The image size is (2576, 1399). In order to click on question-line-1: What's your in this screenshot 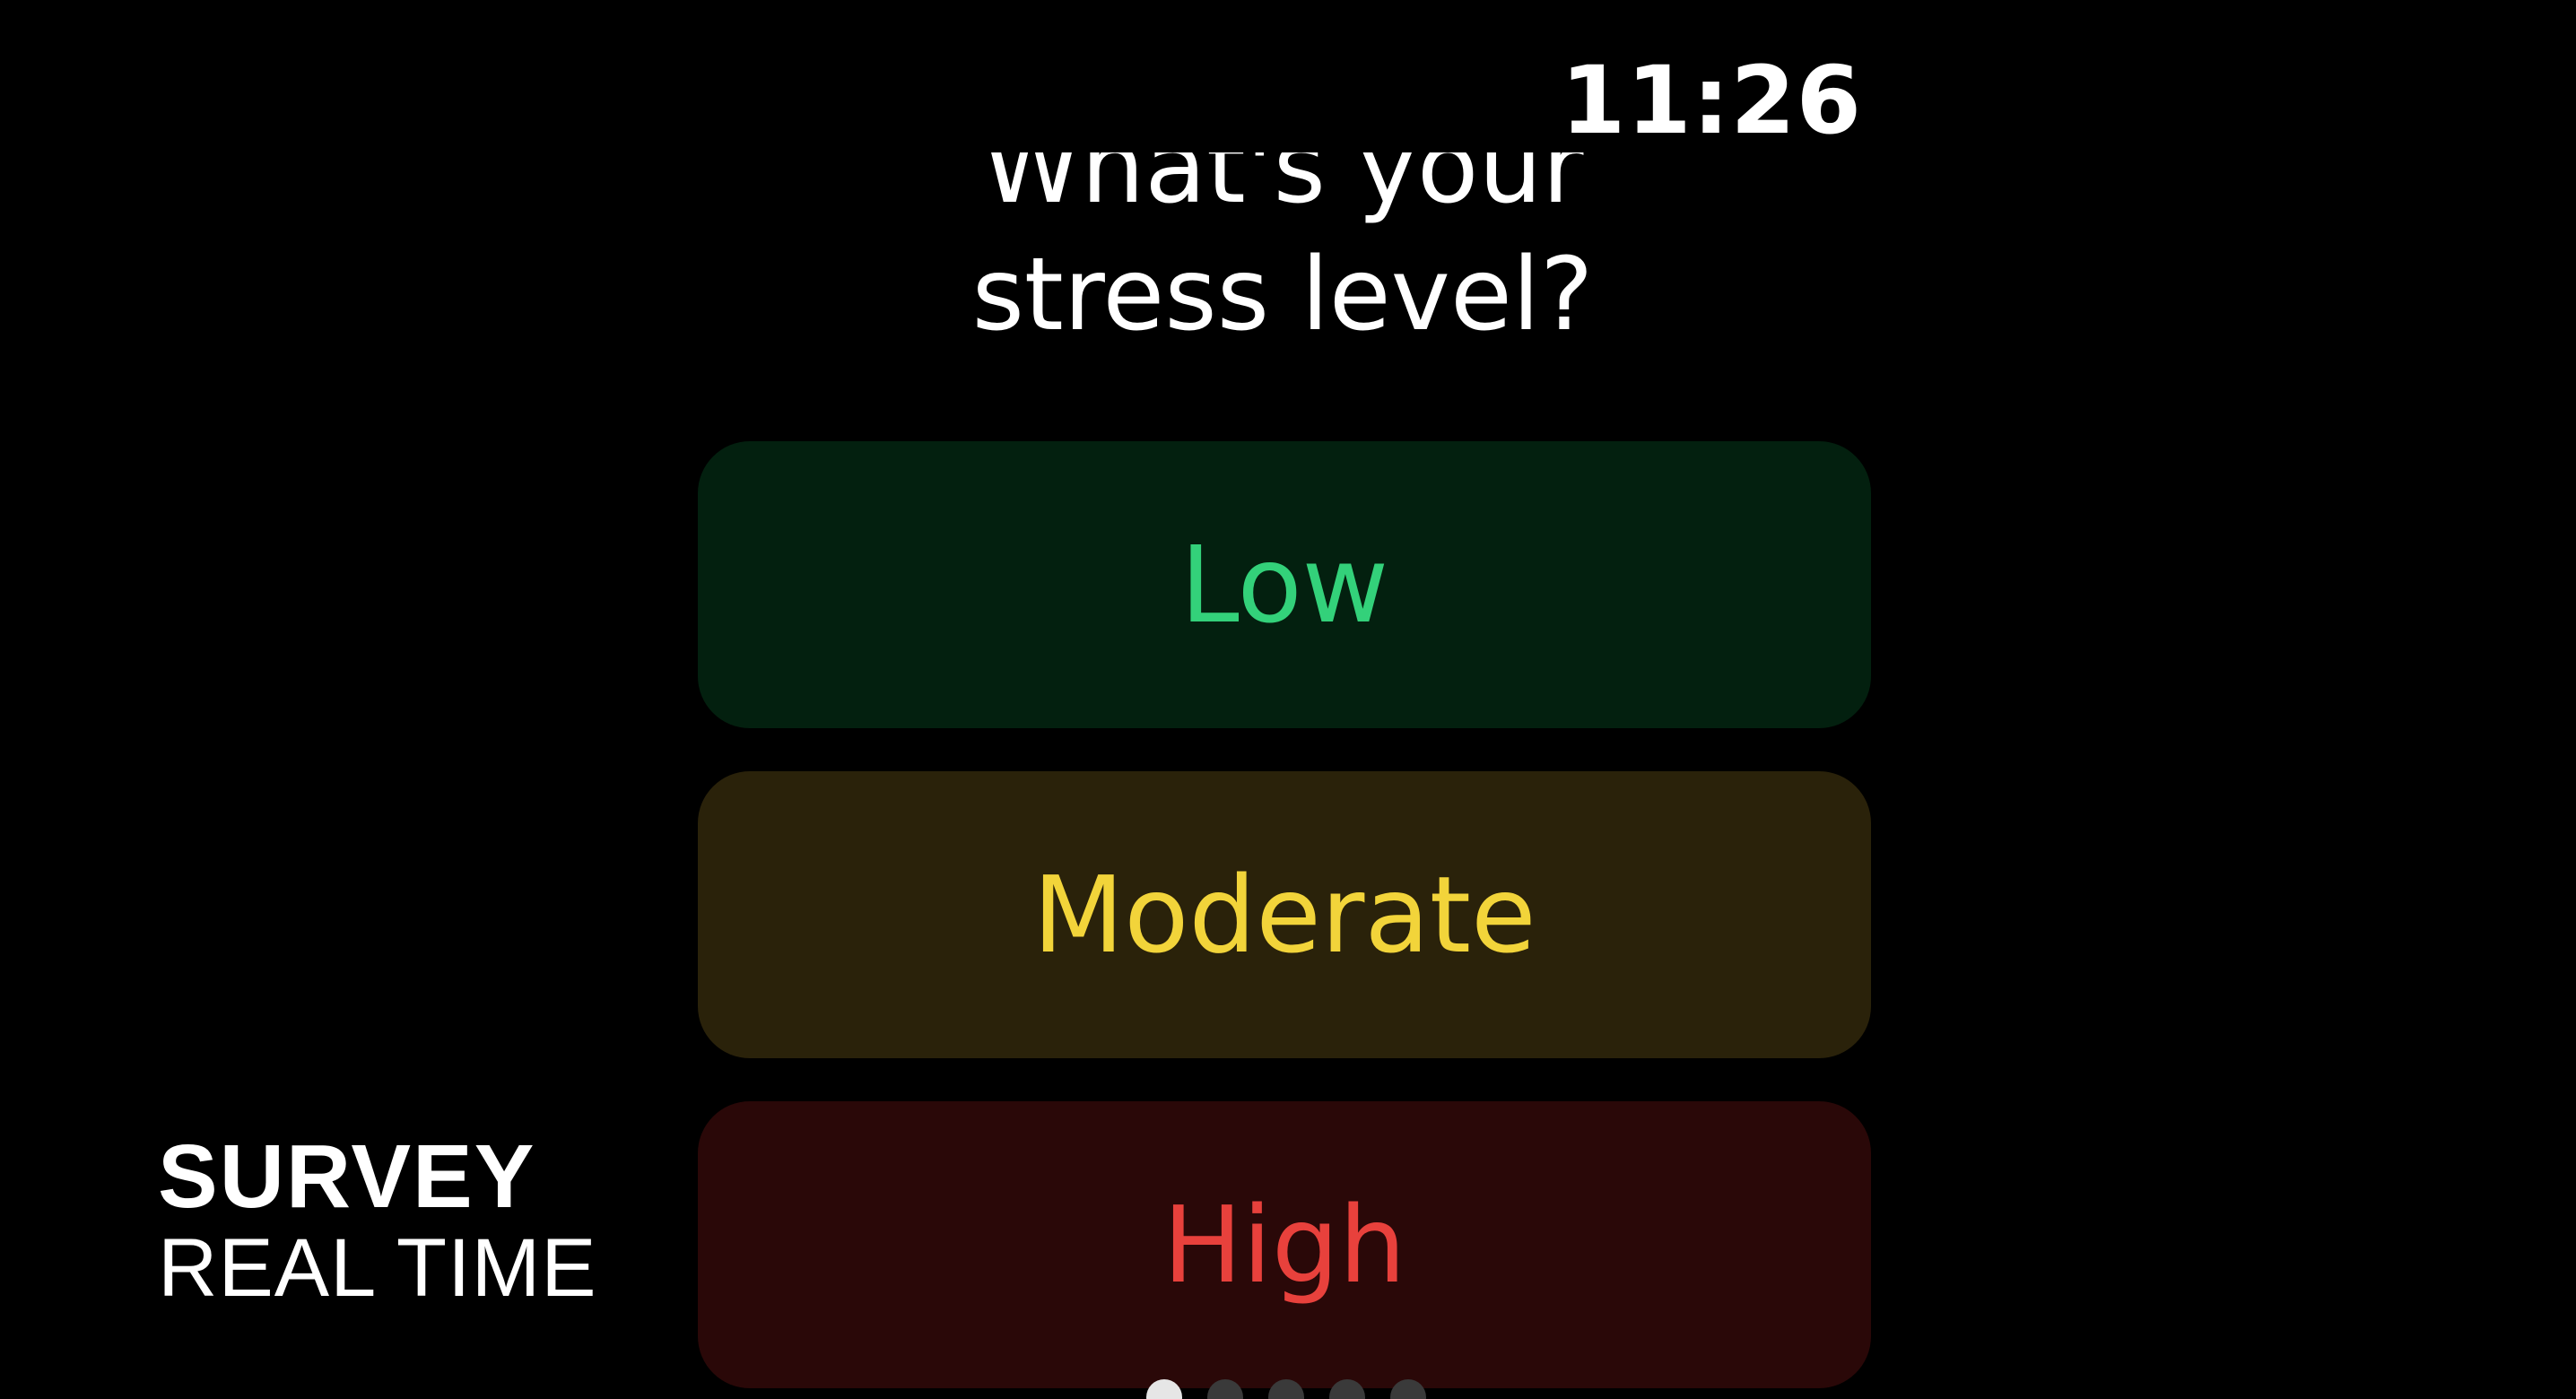, I will do `click(1282, 189)`.